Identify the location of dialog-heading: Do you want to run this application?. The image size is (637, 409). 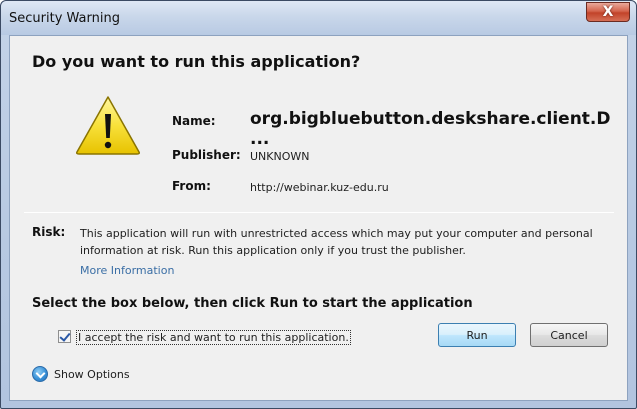
(196, 61).